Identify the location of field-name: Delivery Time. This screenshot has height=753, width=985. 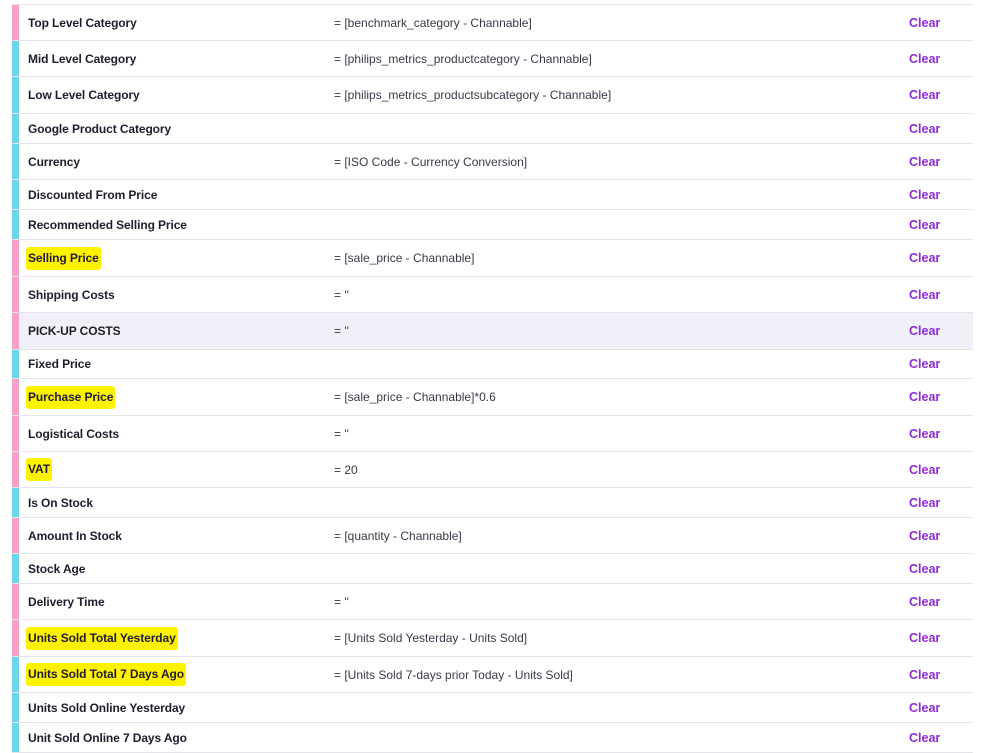
(66, 601).